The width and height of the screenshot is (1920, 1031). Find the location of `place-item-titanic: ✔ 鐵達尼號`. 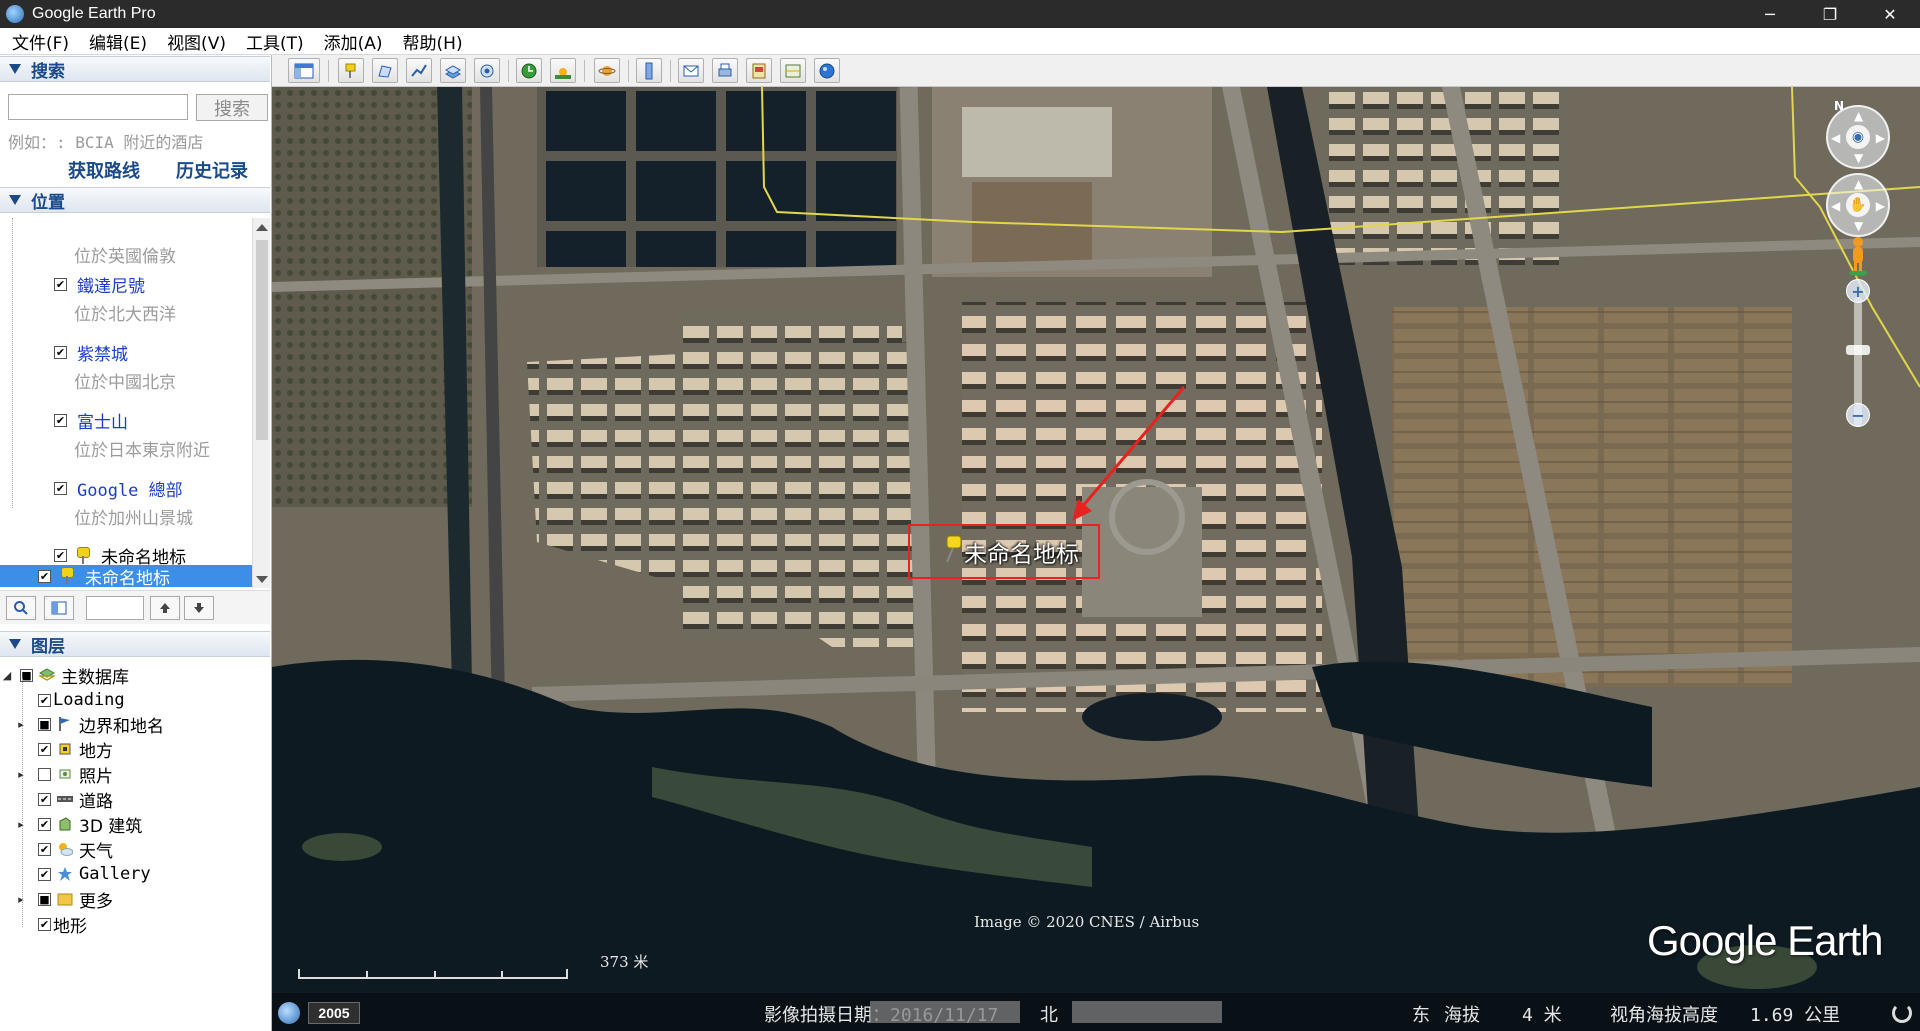

place-item-titanic: ✔ 鐵達尼號 is located at coordinates (99, 284).